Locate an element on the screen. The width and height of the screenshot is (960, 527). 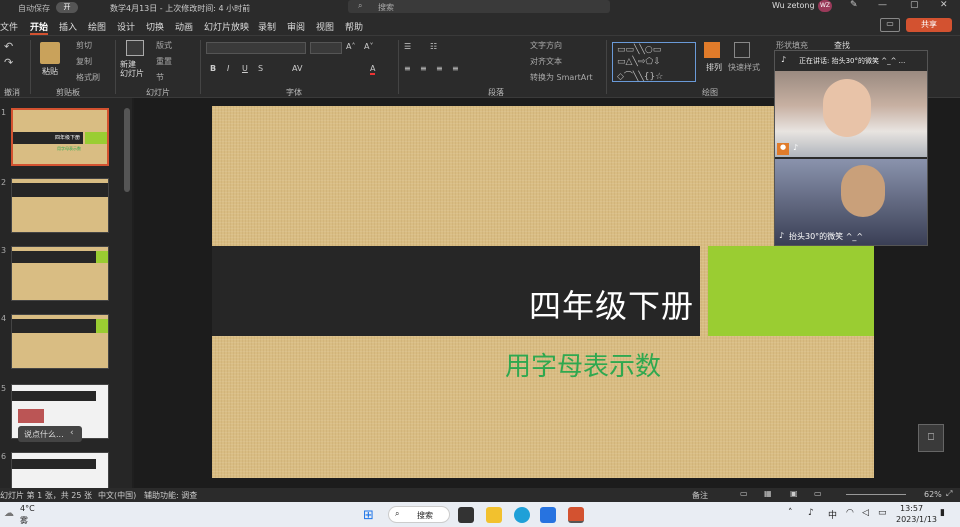
align-left-icon: ≡ is located at coordinates (407, 68).